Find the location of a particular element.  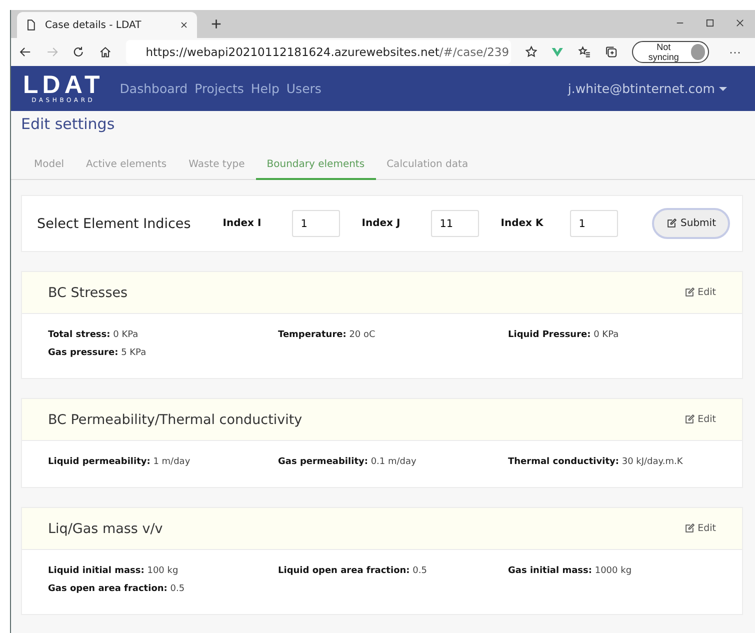

forward-icon is located at coordinates (52, 52).